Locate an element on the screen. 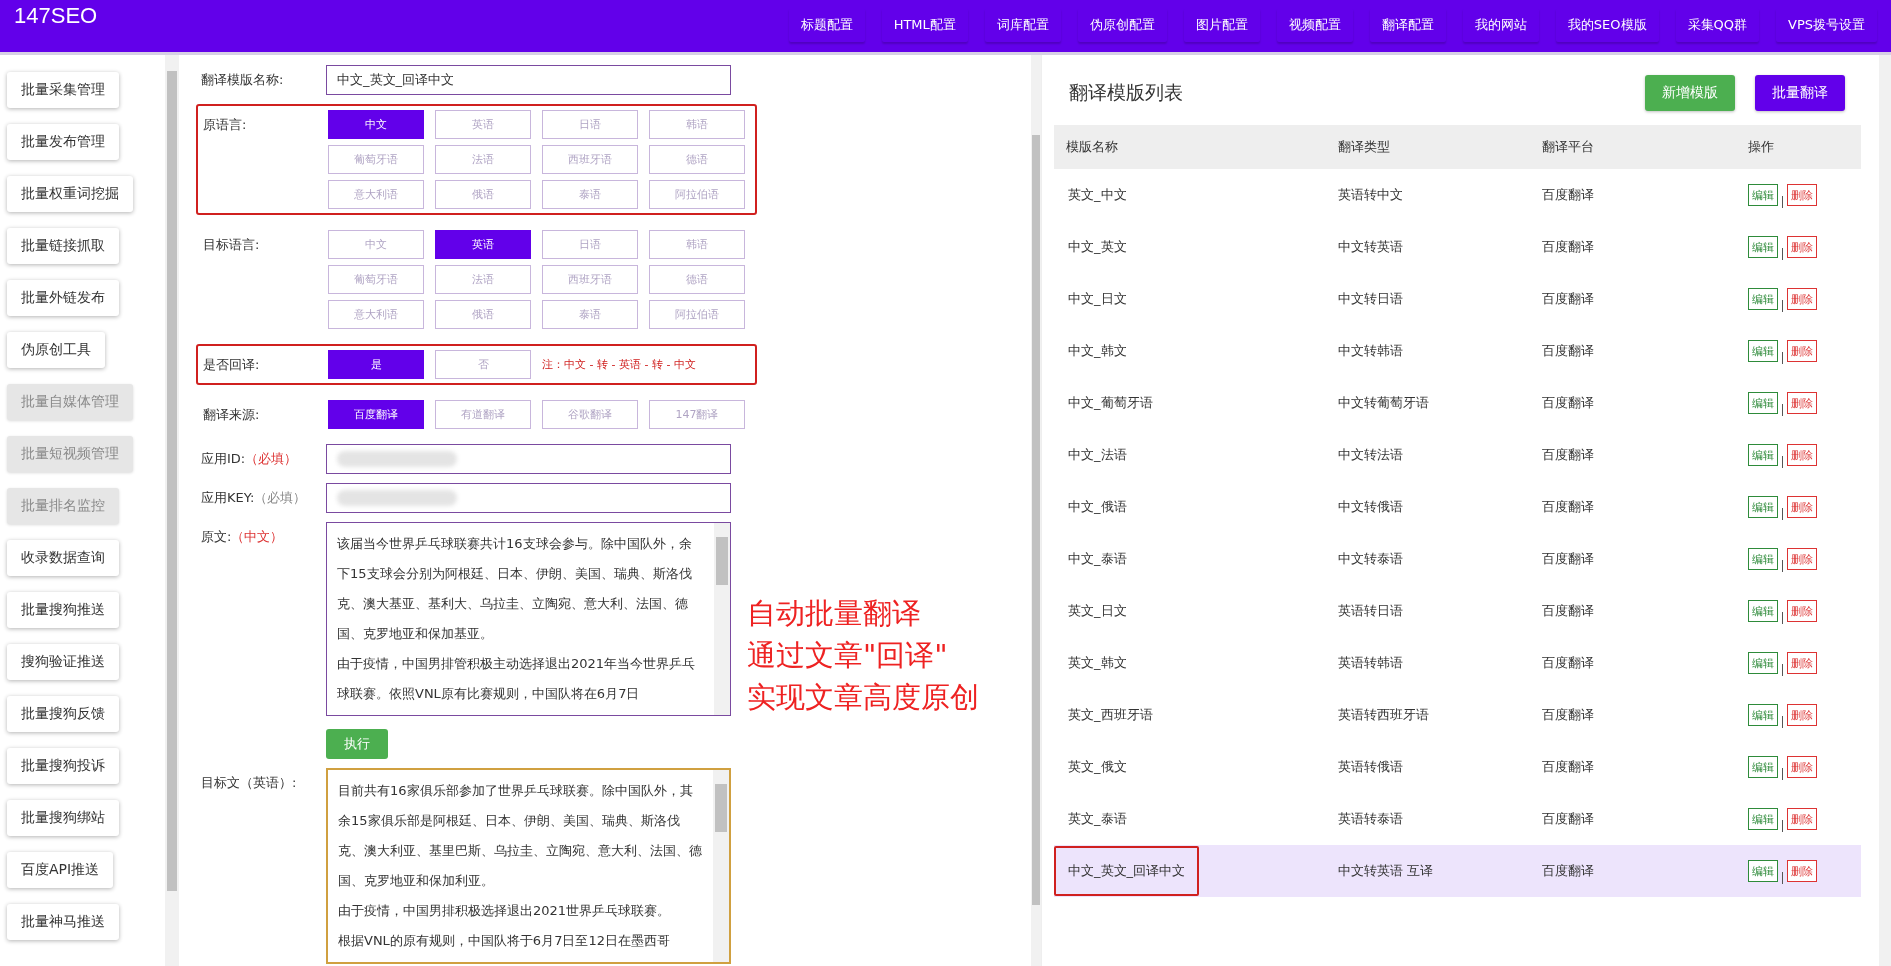  nav-link: 图片配置 is located at coordinates (1221, 25).